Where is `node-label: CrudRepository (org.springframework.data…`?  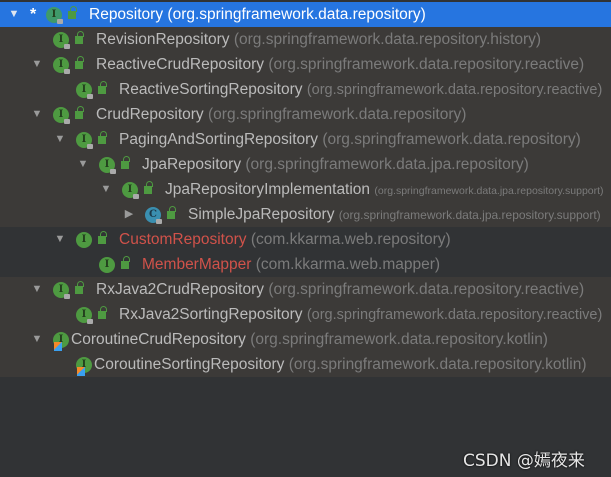
node-label: CrudRepository (org.springframework.data… is located at coordinates (281, 114).